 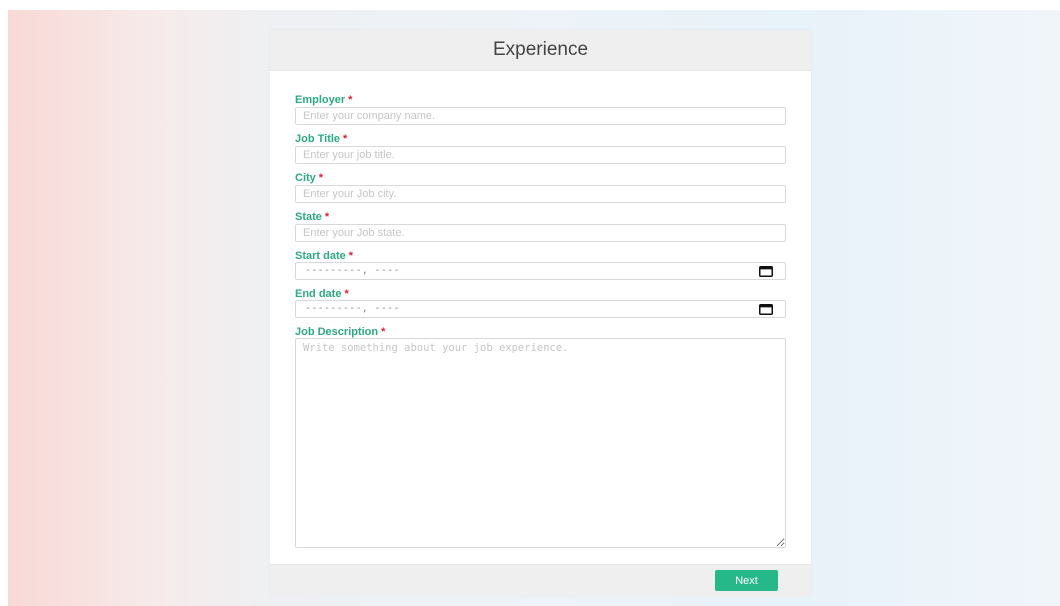 What do you see at coordinates (540, 309) in the screenshot?
I see `end-date-input: ---------, ----` at bounding box center [540, 309].